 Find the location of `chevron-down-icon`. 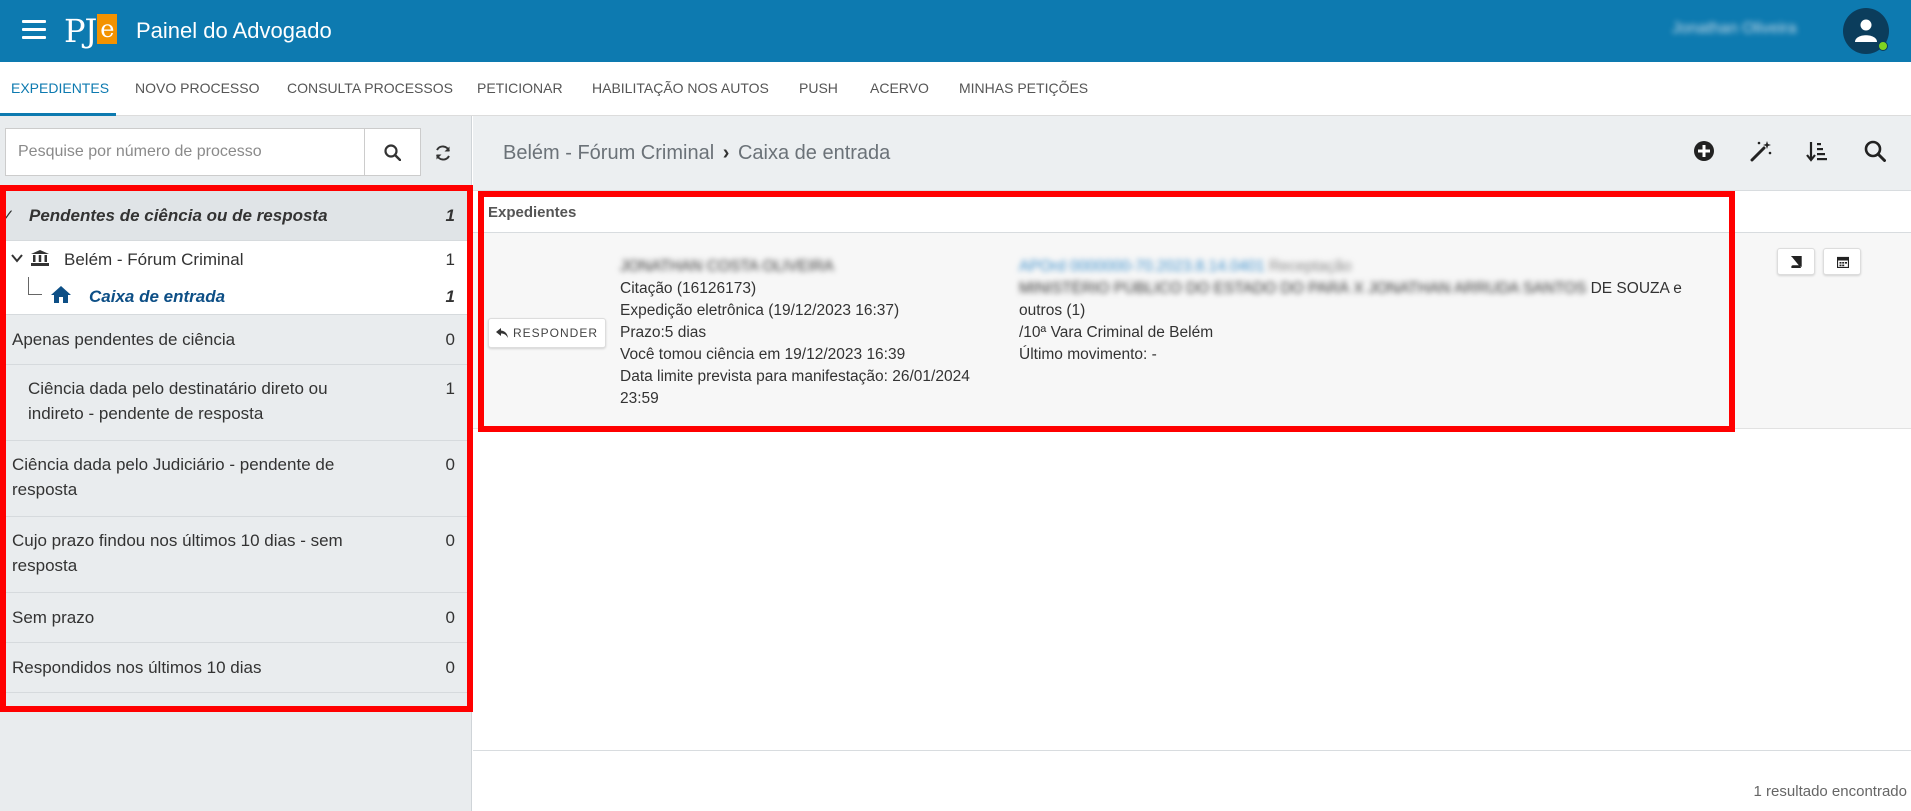

chevron-down-icon is located at coordinates (17, 258).